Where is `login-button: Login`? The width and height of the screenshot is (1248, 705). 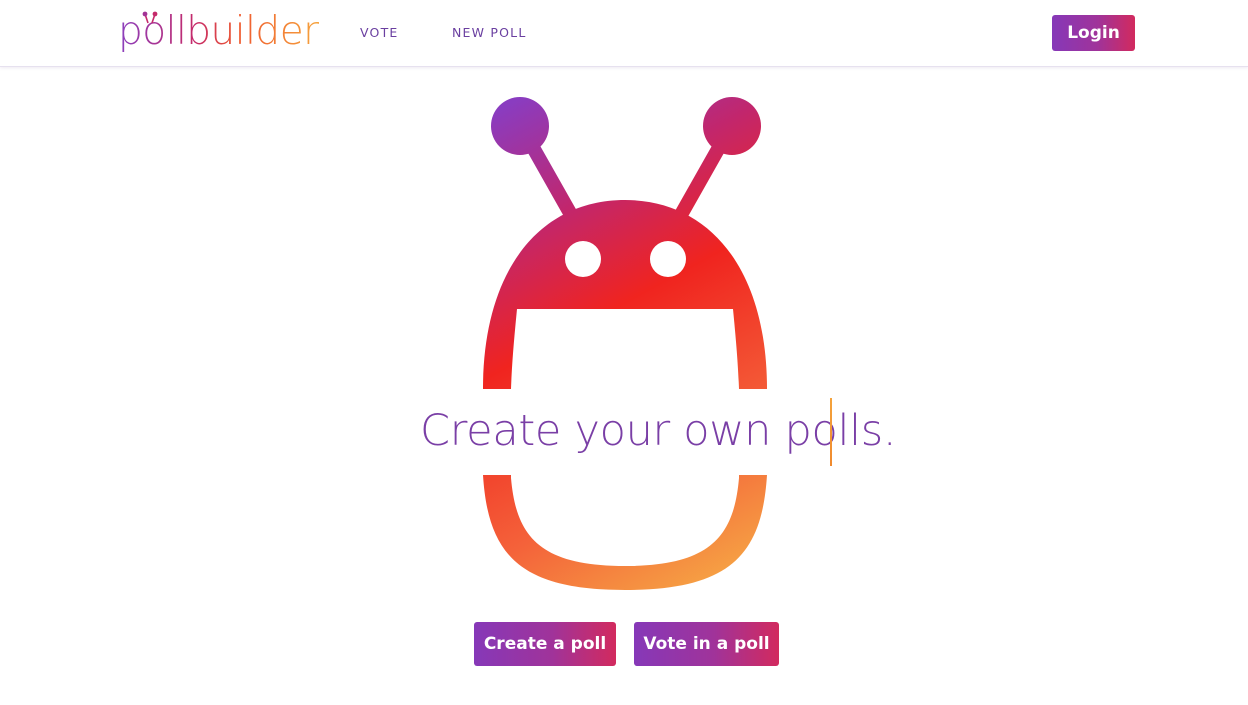
login-button: Login is located at coordinates (1093, 33).